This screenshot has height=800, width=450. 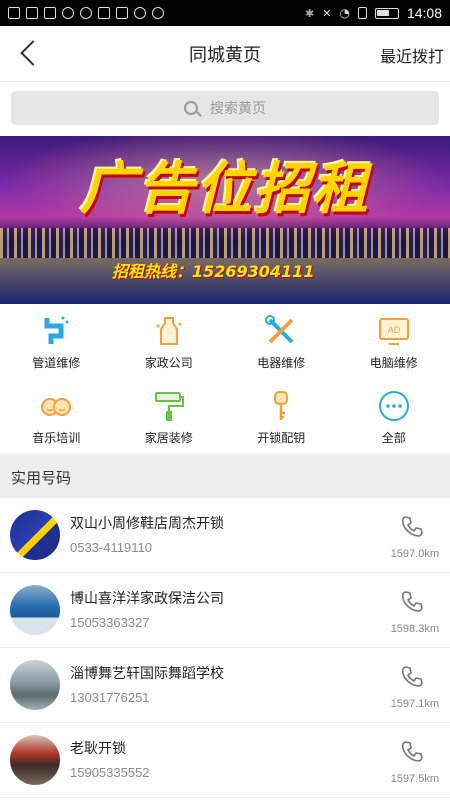 I want to click on more-dots-icon, so click(x=158, y=13).